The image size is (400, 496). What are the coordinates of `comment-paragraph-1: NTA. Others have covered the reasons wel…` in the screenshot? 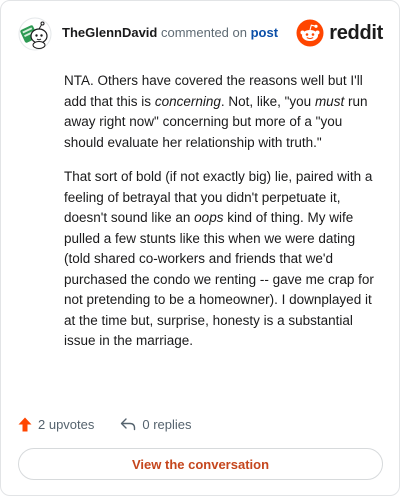 It's located at (216, 111).